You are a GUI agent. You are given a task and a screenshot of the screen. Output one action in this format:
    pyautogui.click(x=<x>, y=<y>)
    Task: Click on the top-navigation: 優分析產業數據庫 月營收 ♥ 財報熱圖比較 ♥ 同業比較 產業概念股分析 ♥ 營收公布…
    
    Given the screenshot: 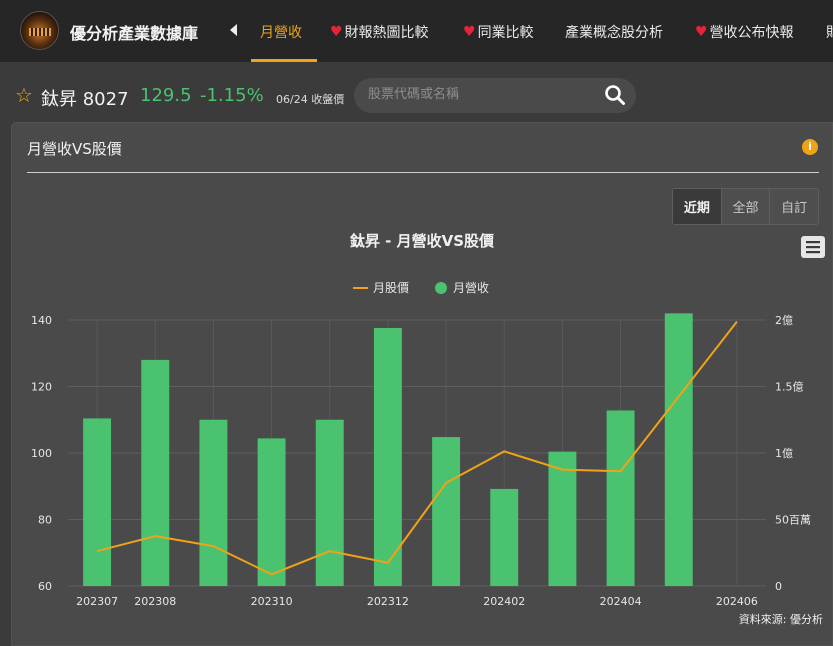 What is the action you would take?
    pyautogui.click(x=416, y=31)
    